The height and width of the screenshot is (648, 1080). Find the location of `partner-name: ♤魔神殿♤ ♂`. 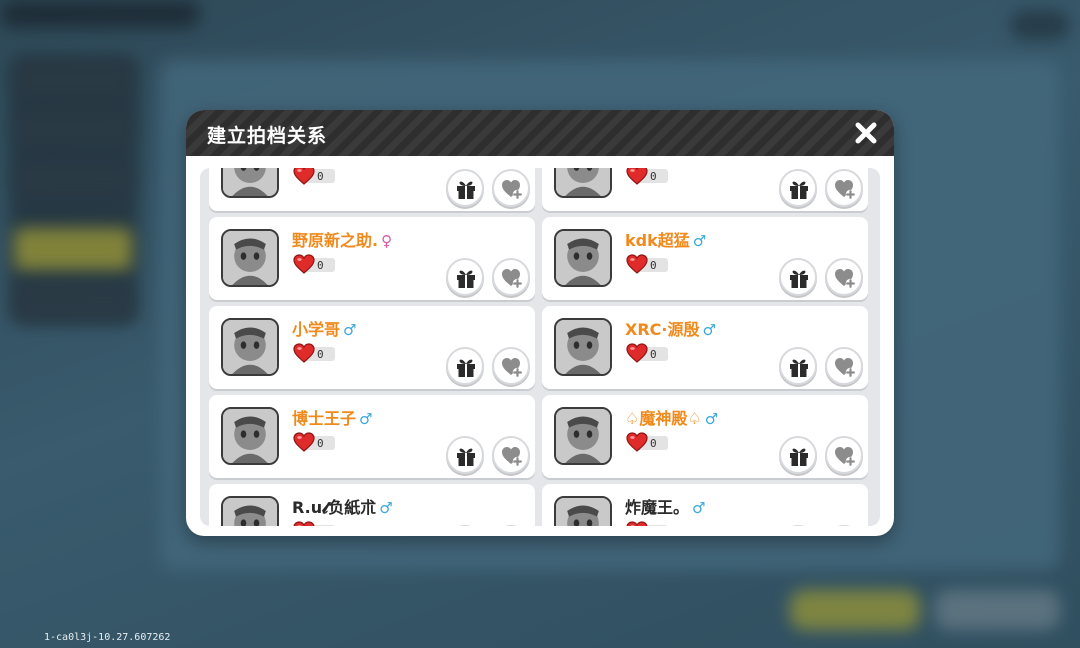

partner-name: ♤魔神殿♤ ♂ is located at coordinates (671, 417).